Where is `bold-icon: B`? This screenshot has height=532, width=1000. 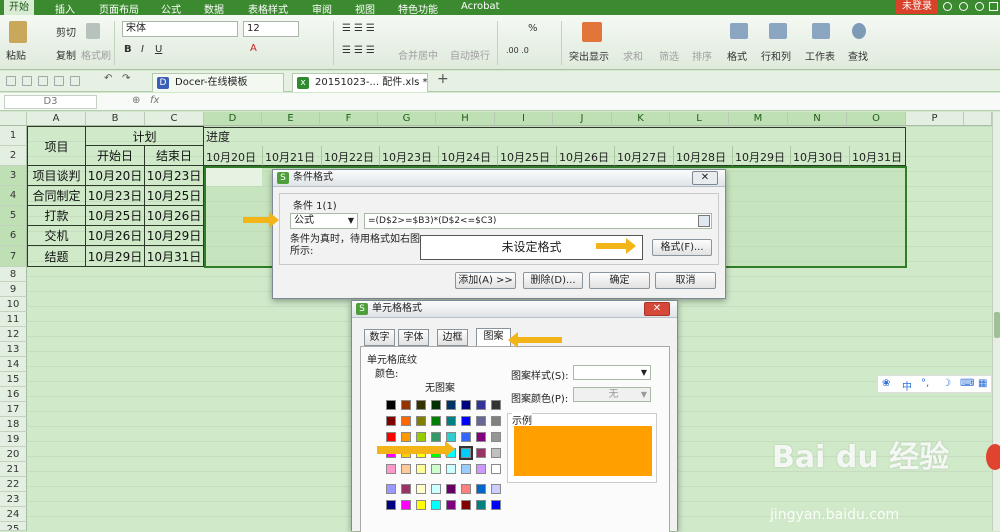 bold-icon: B is located at coordinates (128, 49).